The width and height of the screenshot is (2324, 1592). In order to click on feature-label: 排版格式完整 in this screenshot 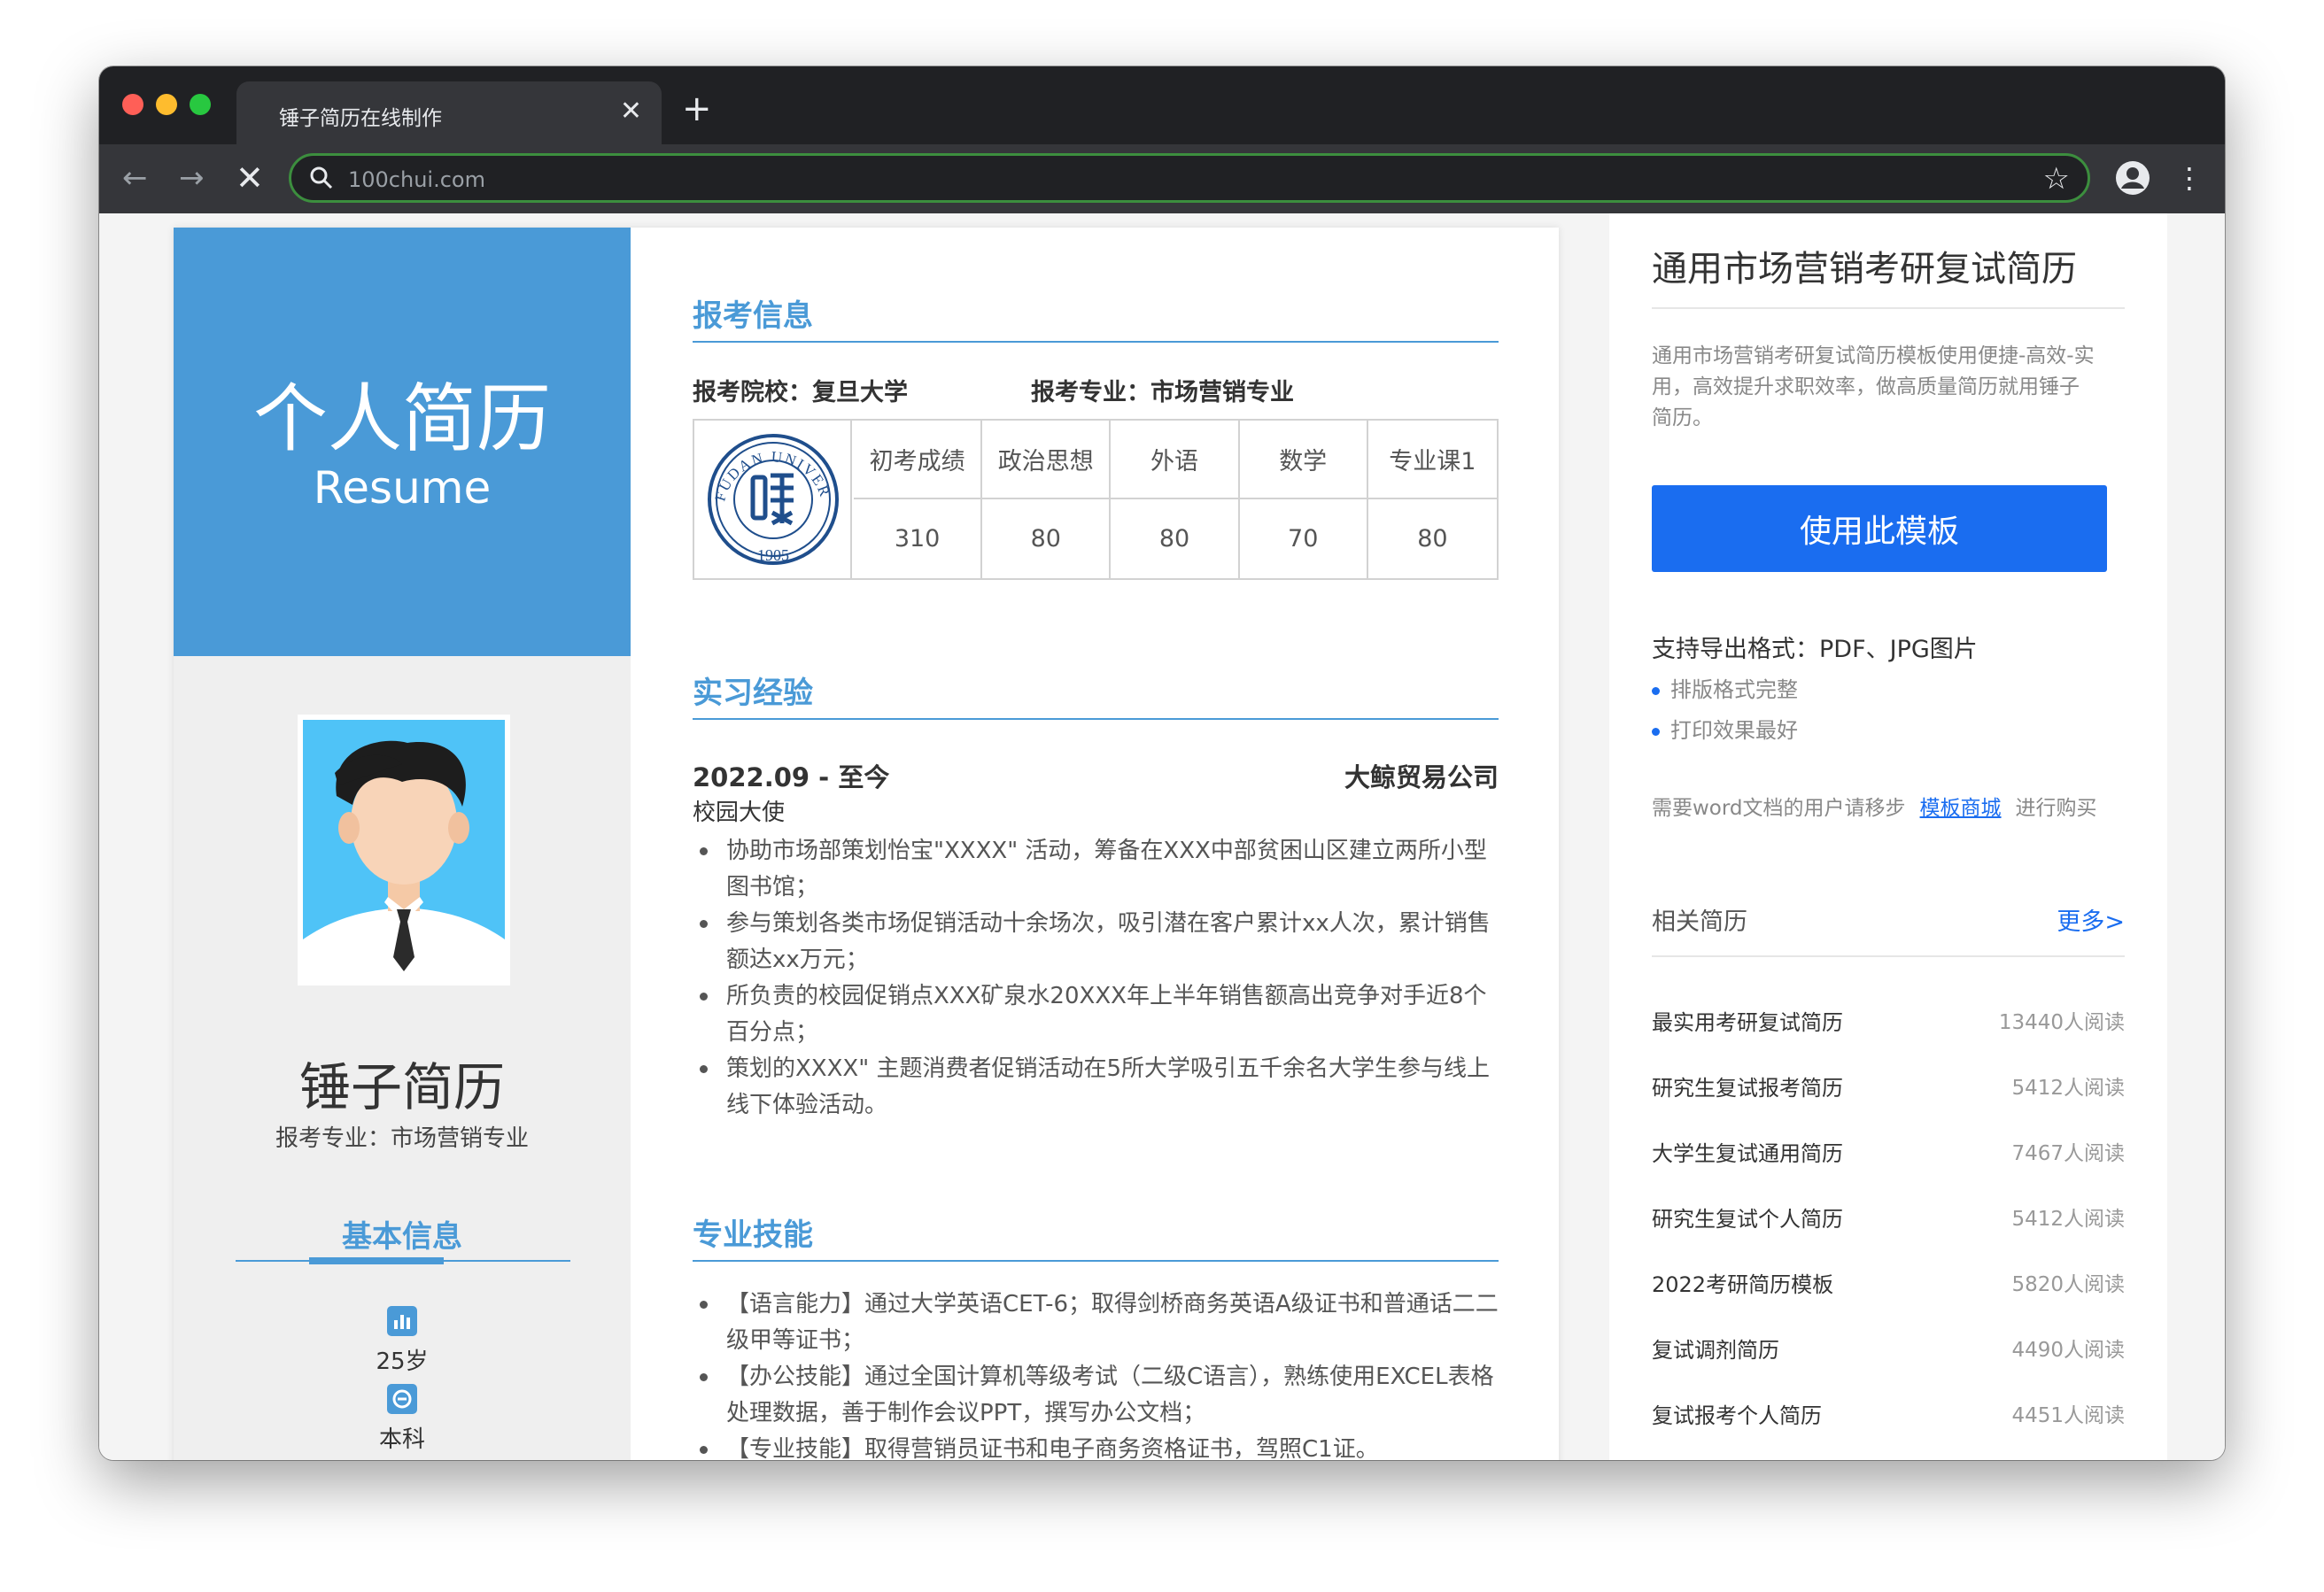, I will do `click(1734, 689)`.